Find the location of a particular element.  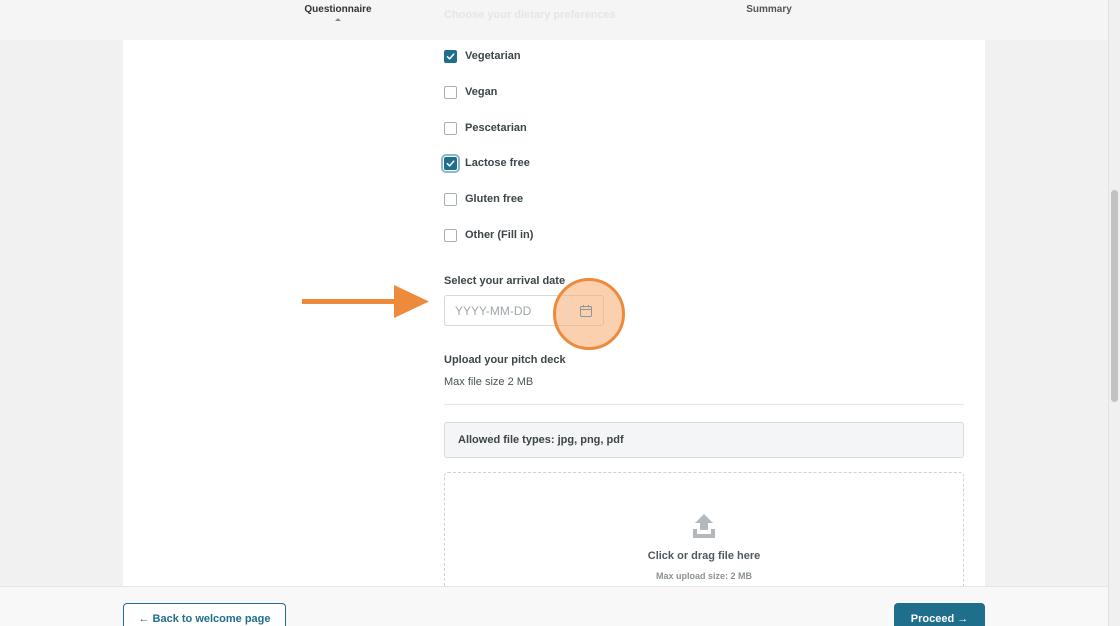

checkbox-pescetarian is located at coordinates (450, 128).